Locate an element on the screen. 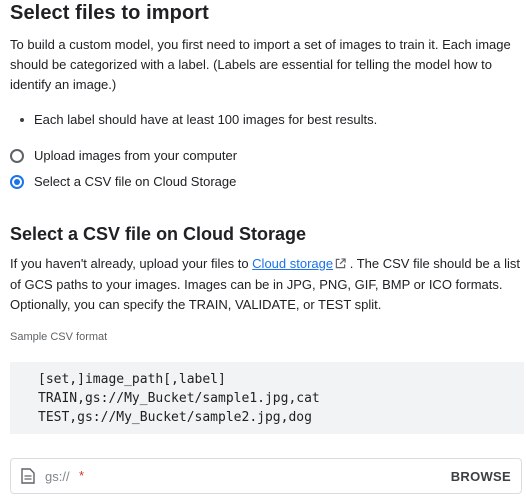  gcs-path-input is located at coordinates (248, 476).